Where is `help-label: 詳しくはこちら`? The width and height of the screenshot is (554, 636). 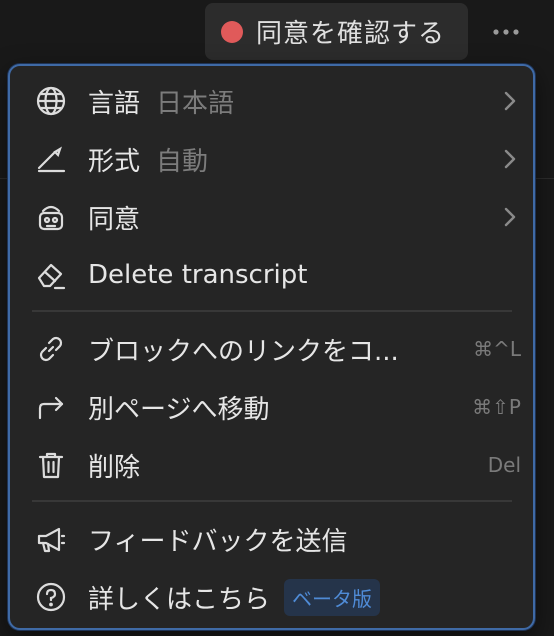
help-label: 詳しくはこちら is located at coordinates (179, 599).